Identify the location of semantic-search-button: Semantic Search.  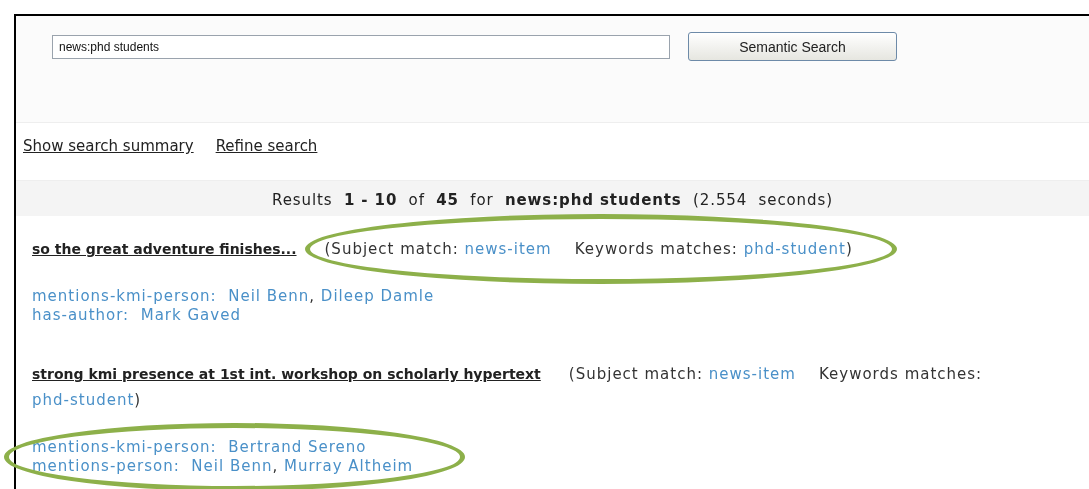
(792, 46).